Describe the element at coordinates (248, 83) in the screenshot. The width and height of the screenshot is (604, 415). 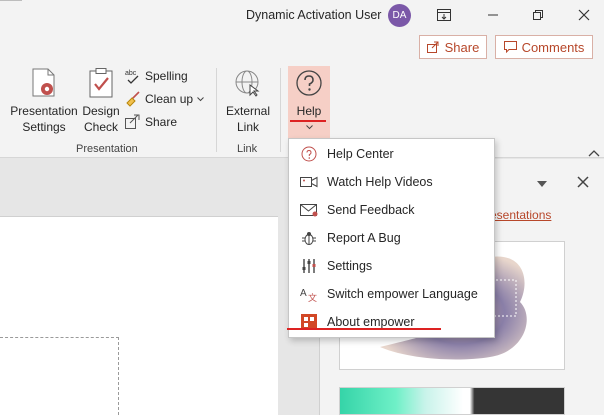
I see `globe-link-icon` at that location.